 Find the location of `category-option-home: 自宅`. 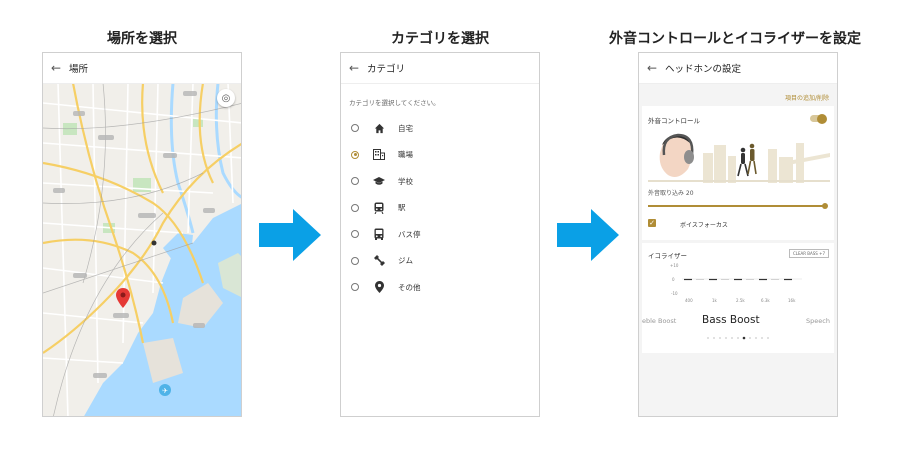

category-option-home: 自宅 is located at coordinates (440, 128).